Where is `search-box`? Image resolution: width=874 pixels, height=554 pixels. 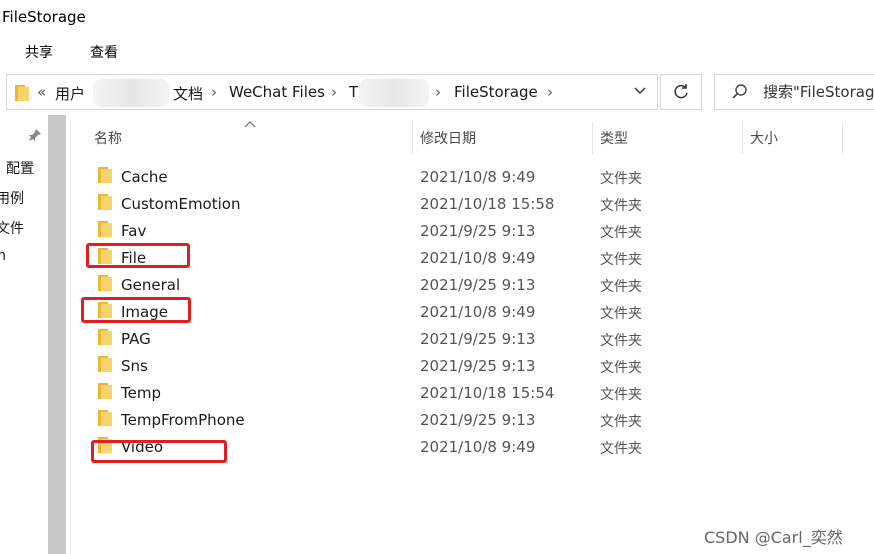 search-box is located at coordinates (794, 92).